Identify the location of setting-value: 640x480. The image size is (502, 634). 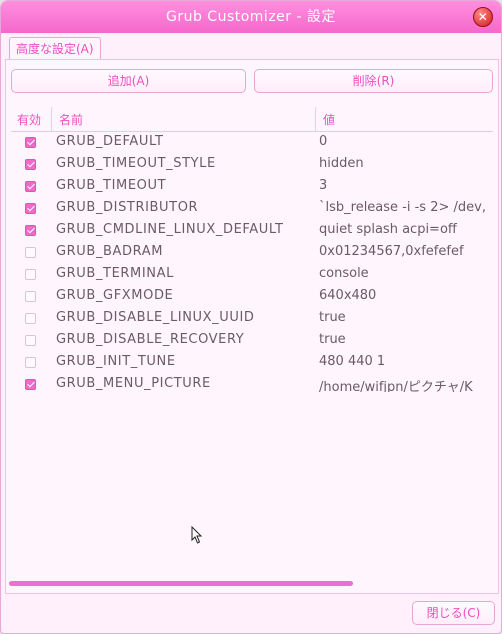
(406, 295).